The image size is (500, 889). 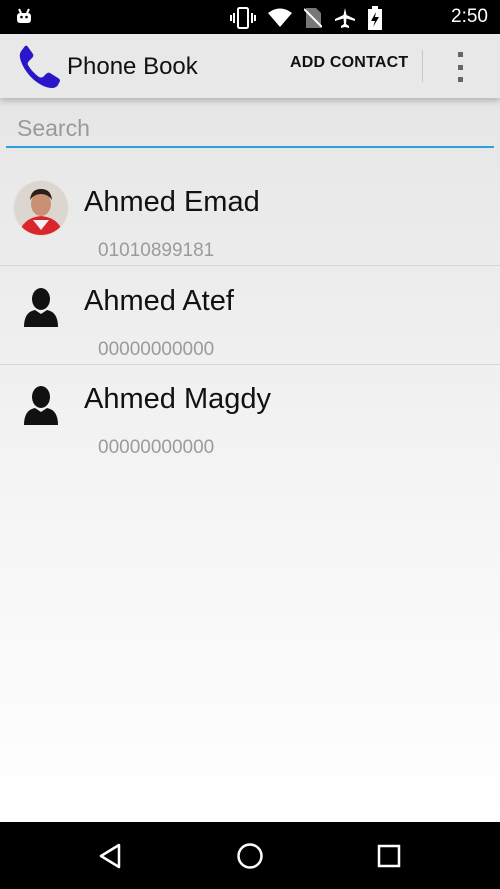 I want to click on contact-name: Ahmed Magdy, so click(x=177, y=399).